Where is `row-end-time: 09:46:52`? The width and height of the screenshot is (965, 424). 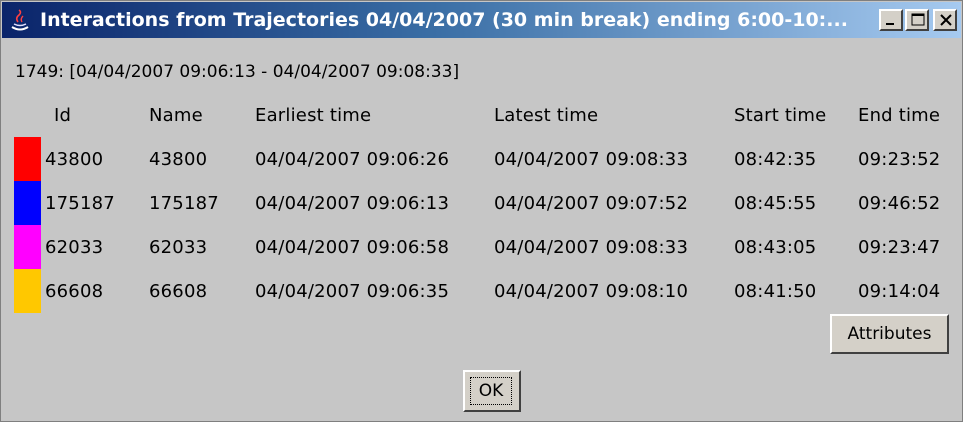 row-end-time: 09:46:52 is located at coordinates (899, 203).